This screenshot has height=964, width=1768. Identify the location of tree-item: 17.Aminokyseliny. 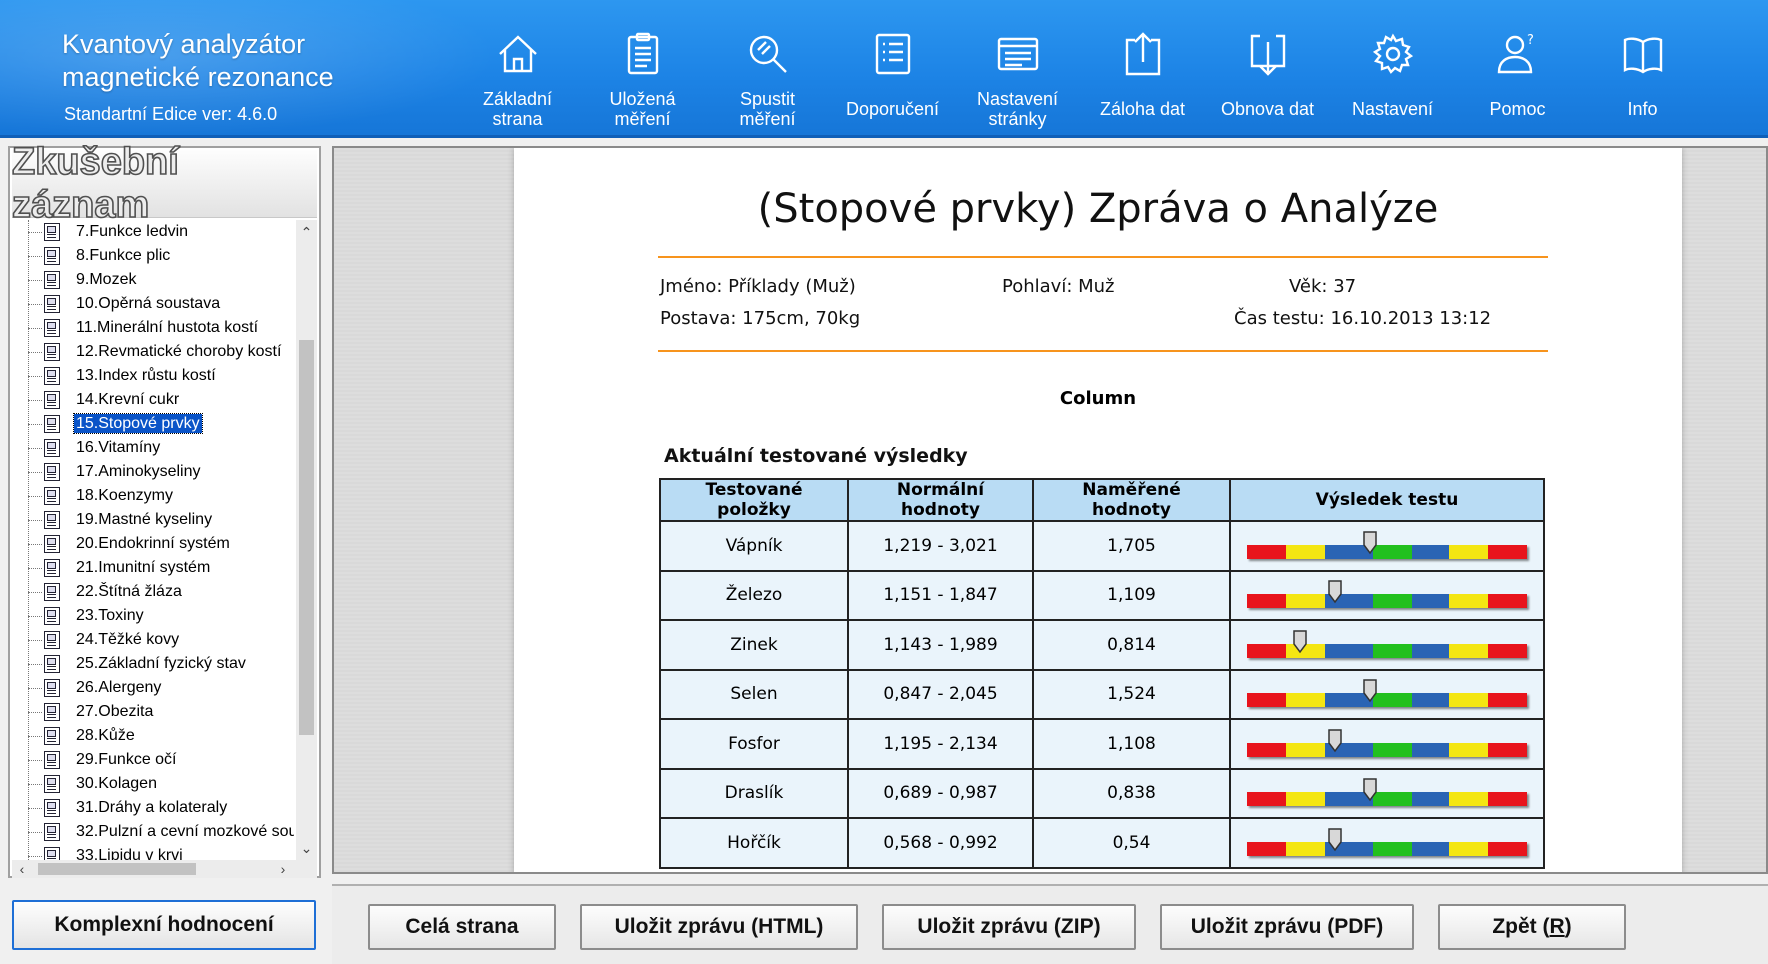
(153, 472).